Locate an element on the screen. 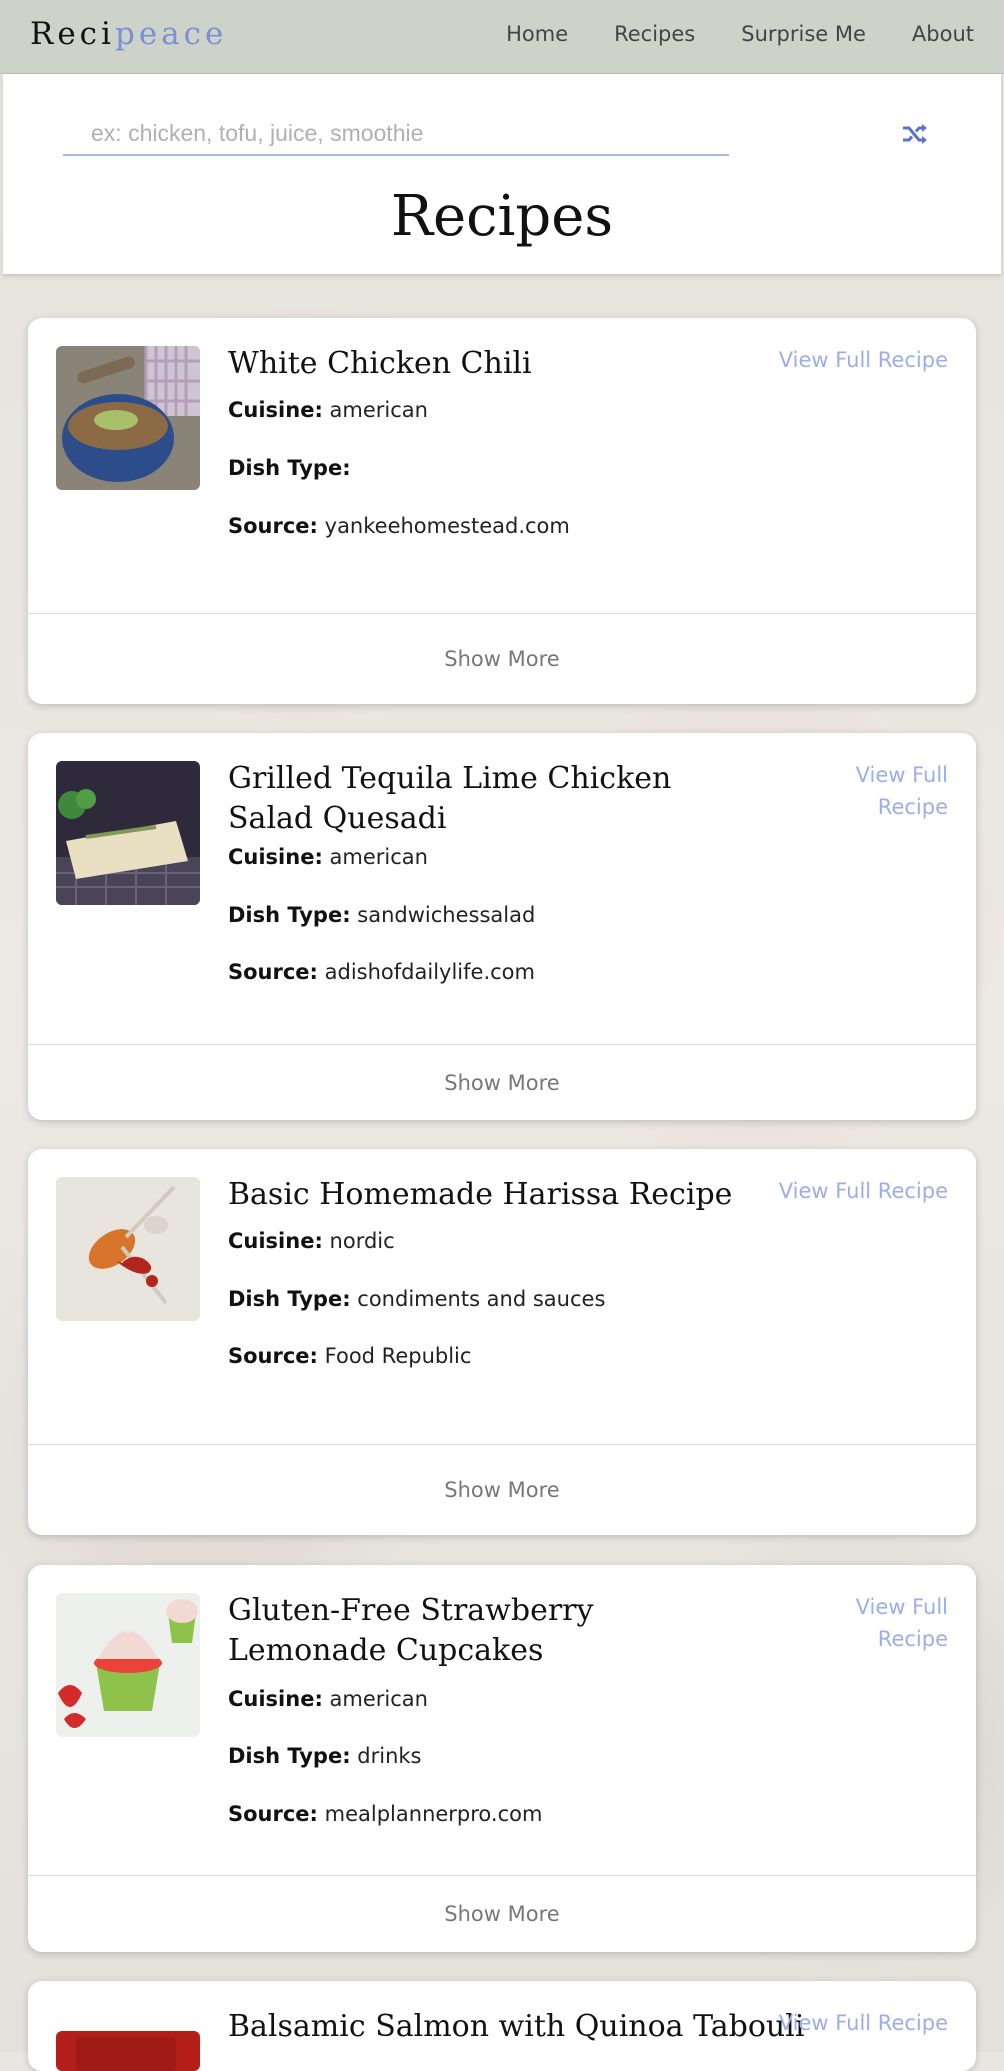 This screenshot has width=1004, height=2071. cuisine-value: nordic is located at coordinates (362, 1241).